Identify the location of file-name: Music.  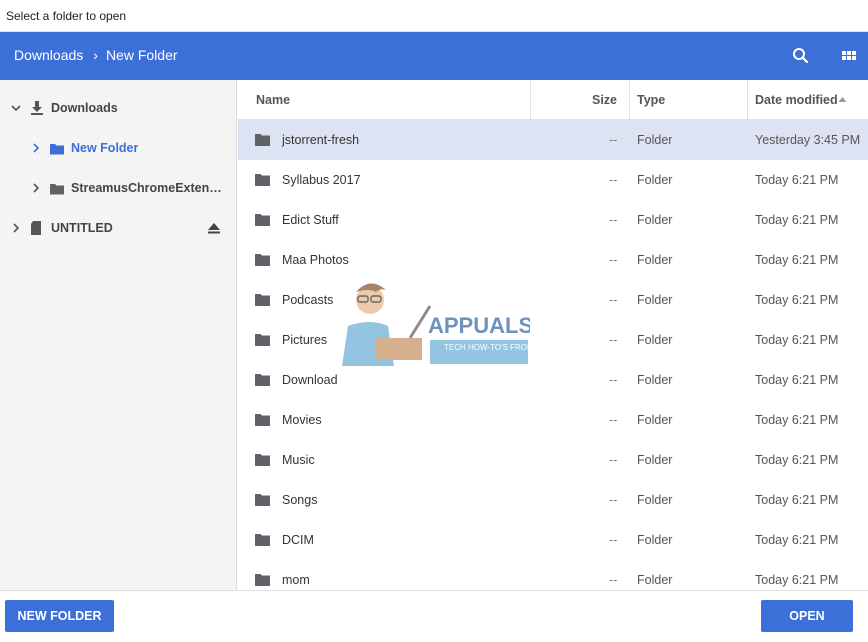
(298, 460).